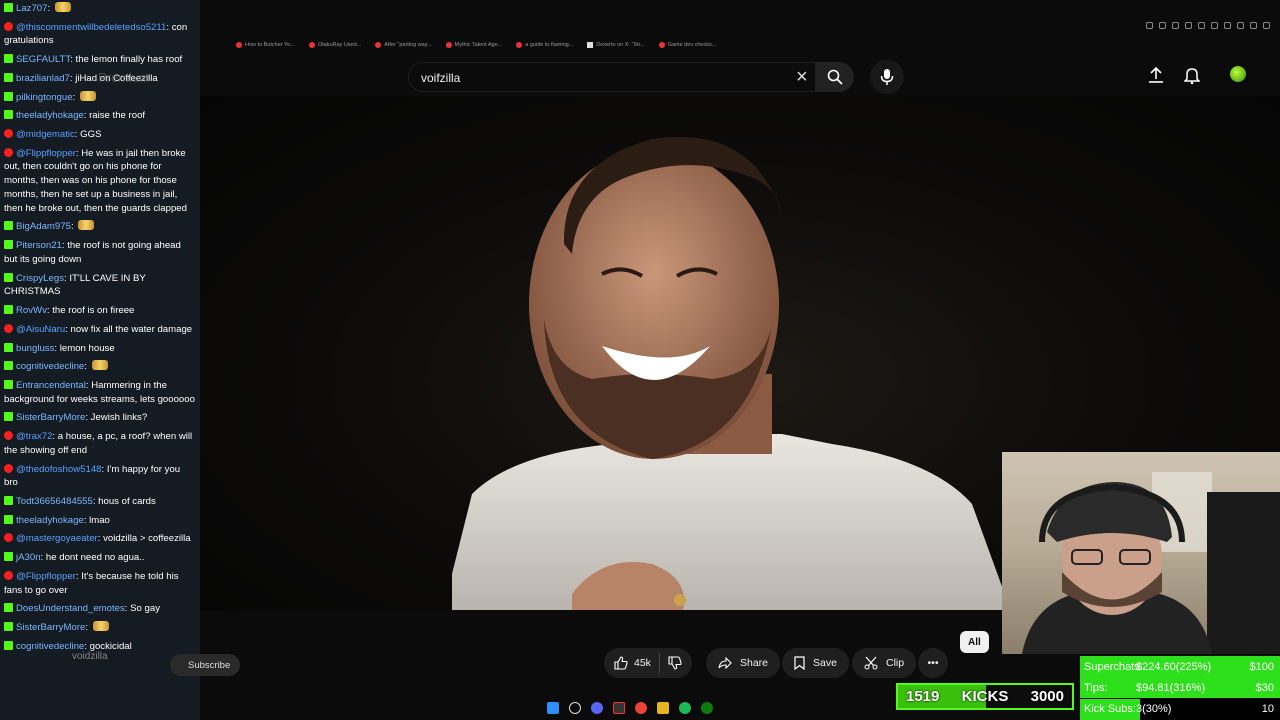  Describe the element at coordinates (40, 329) in the screenshot. I see `chat-username: @AisuNaru` at that location.